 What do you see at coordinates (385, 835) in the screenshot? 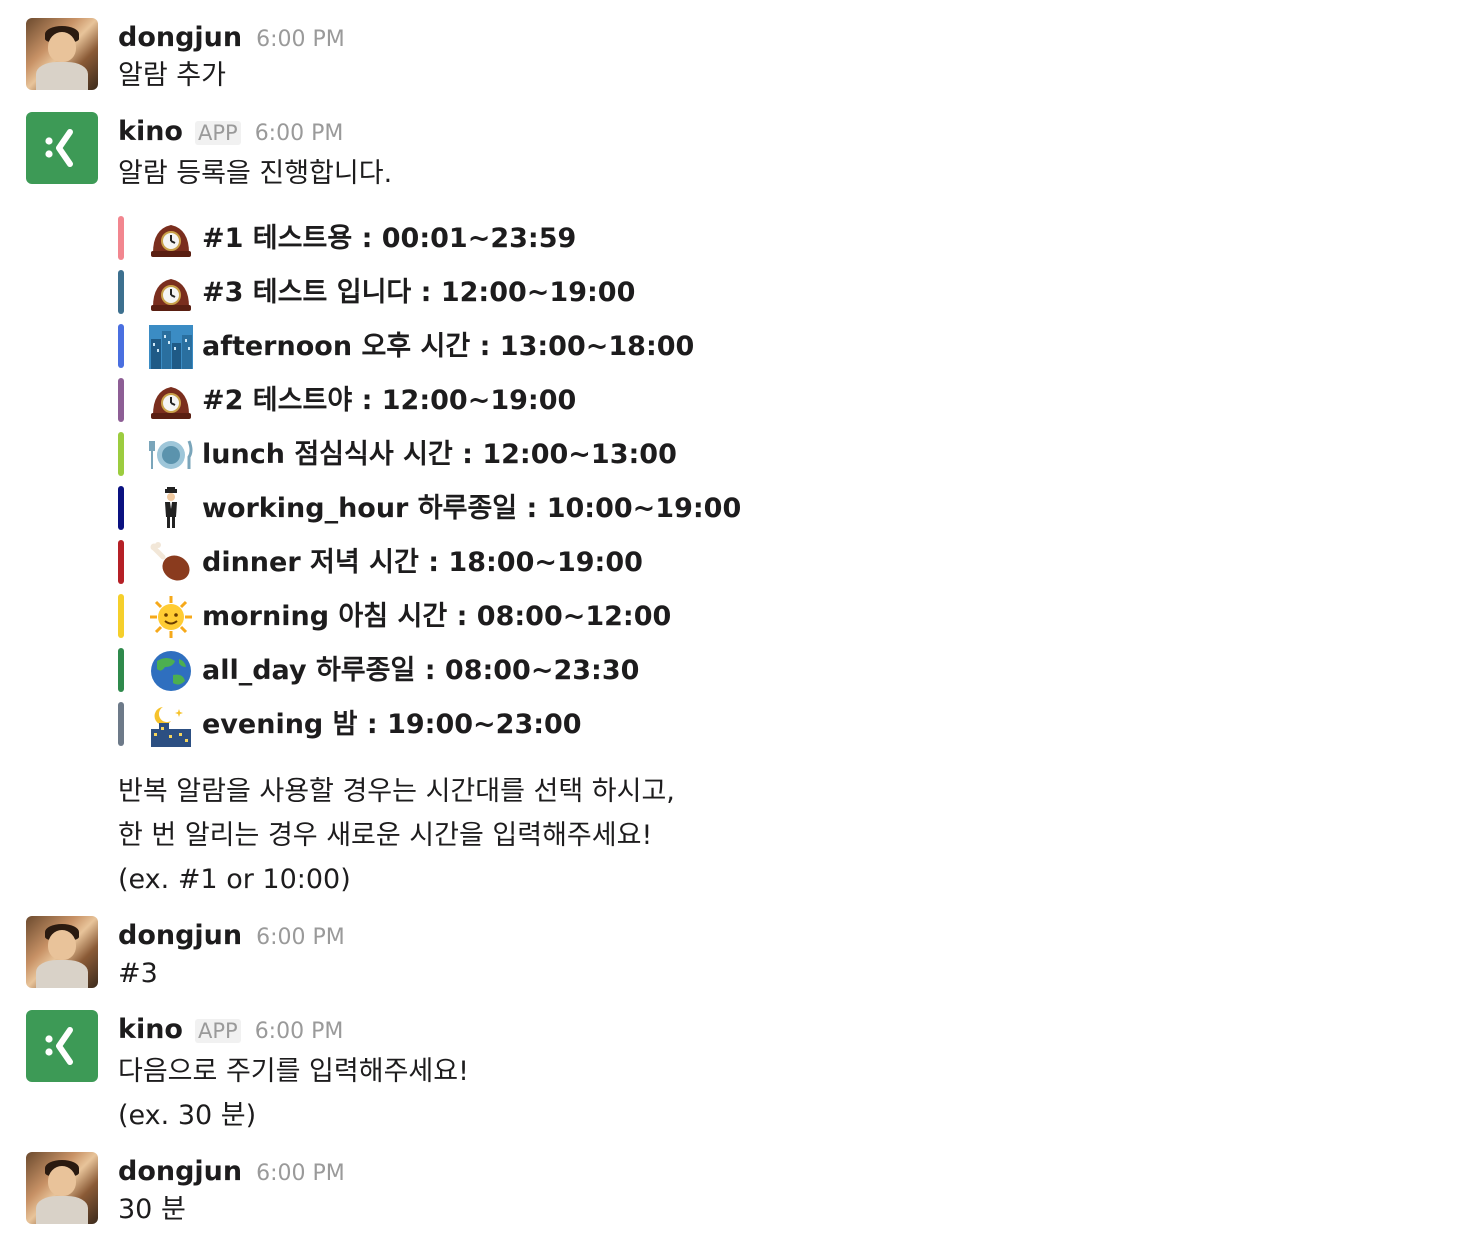
I see `instruction-line: 한 번 알리는 경우 새로운 시간을 입력해주세요!` at bounding box center [385, 835].